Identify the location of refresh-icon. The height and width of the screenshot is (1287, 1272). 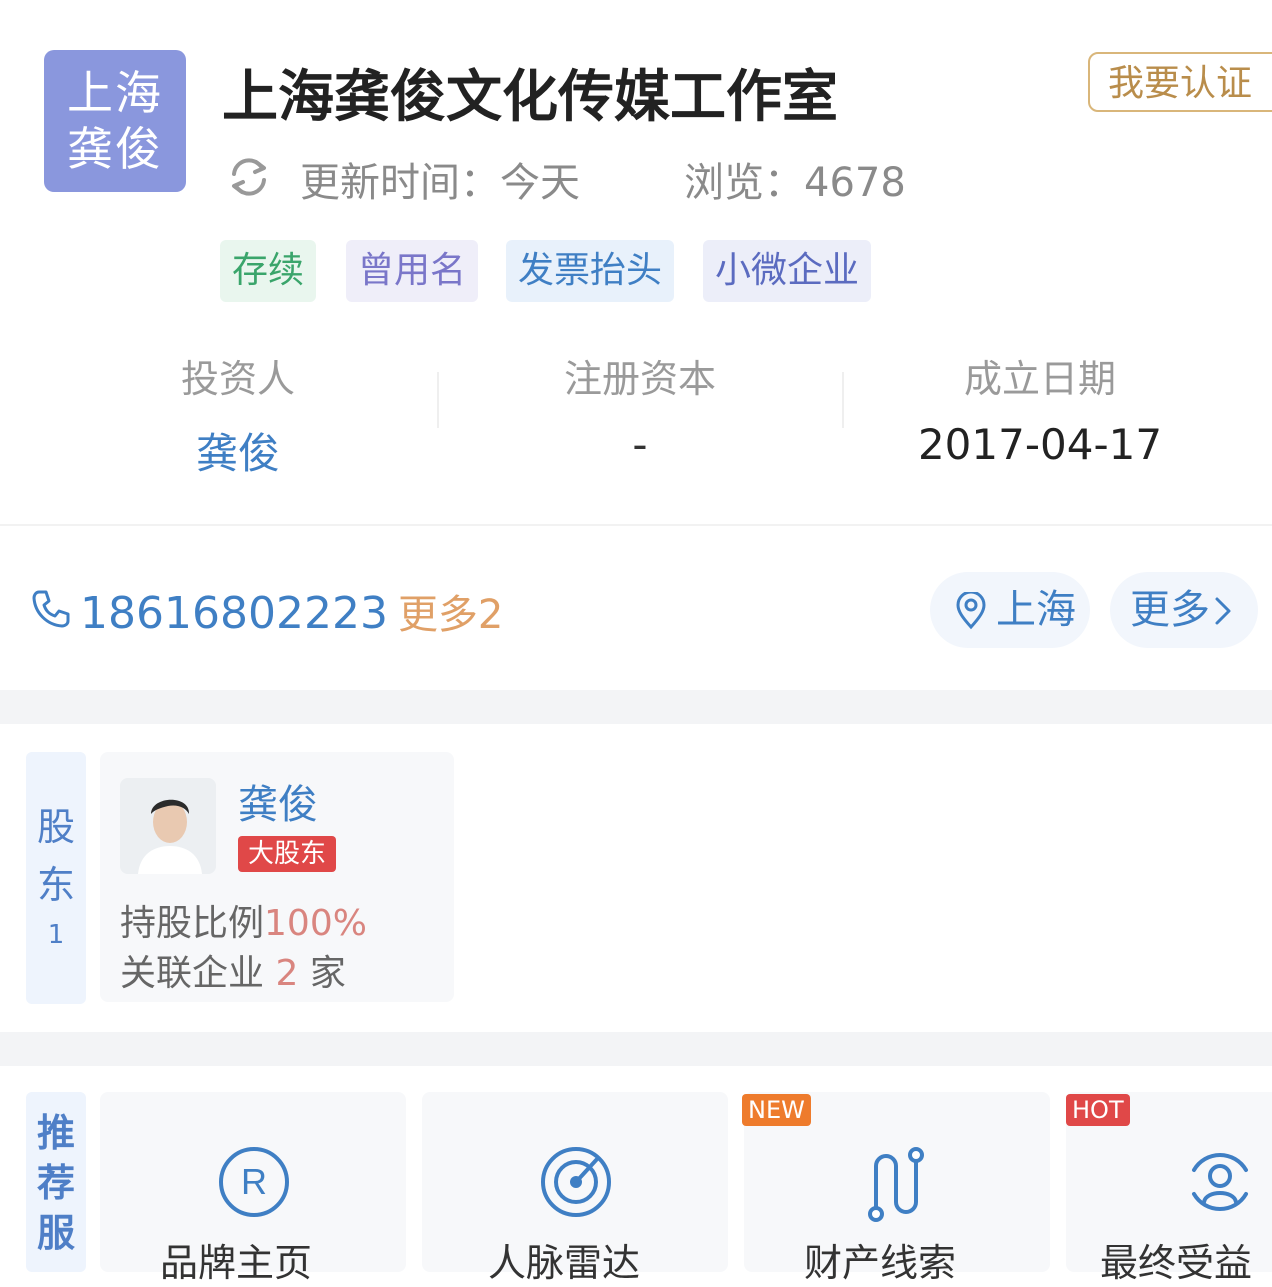
(249, 177).